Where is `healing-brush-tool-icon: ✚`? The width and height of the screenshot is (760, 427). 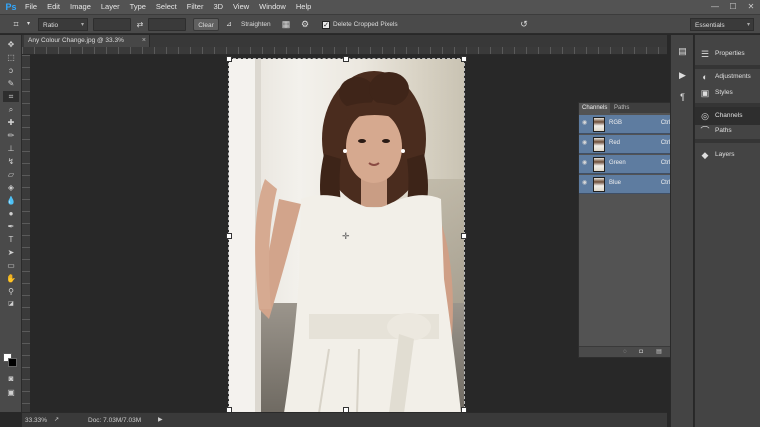
healing-brush-tool-icon: ✚ is located at coordinates (11, 122).